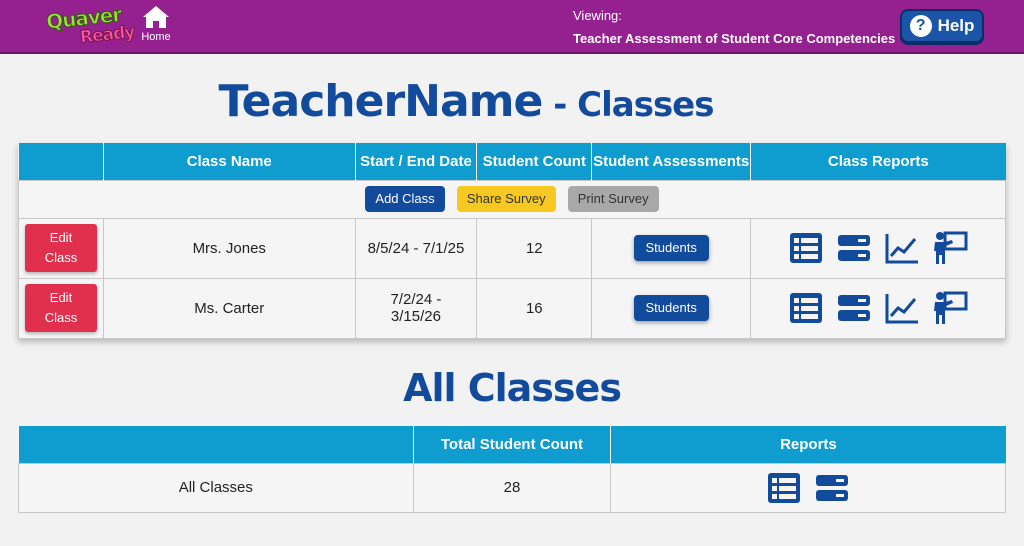 The width and height of the screenshot is (1024, 546). What do you see at coordinates (156, 37) in the screenshot?
I see `home-label: Home` at bounding box center [156, 37].